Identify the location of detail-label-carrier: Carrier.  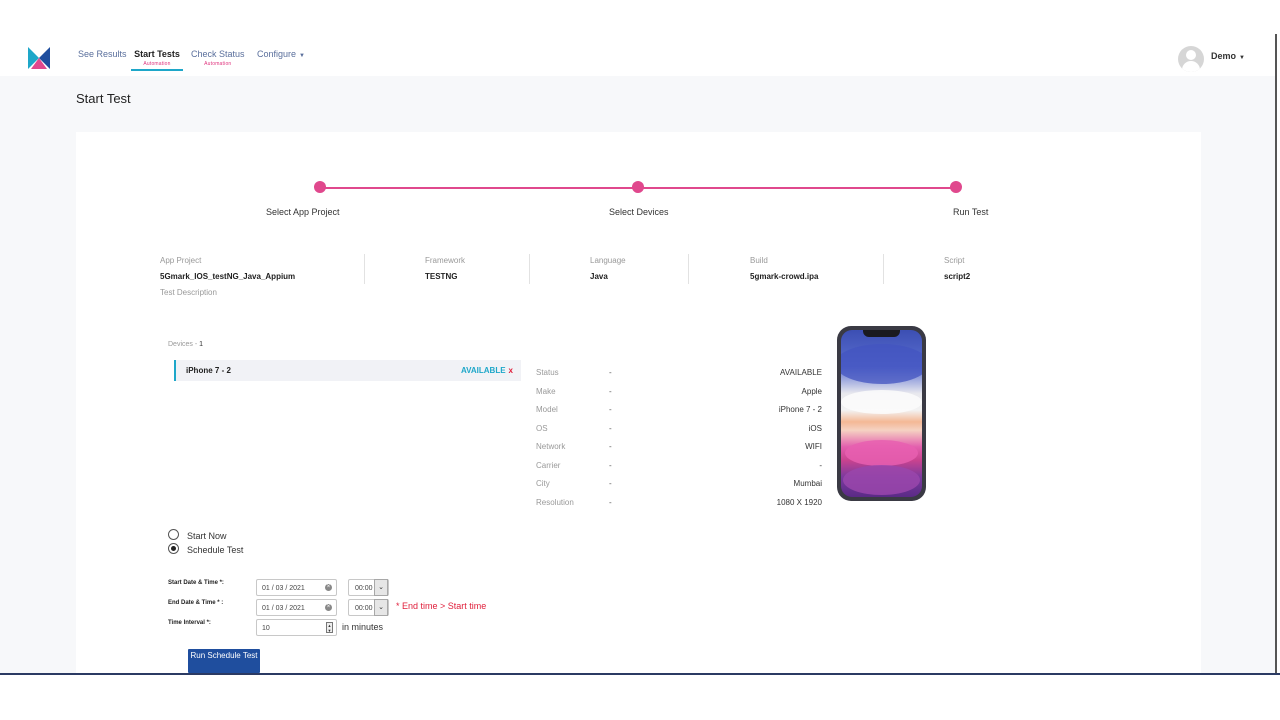
(548, 465).